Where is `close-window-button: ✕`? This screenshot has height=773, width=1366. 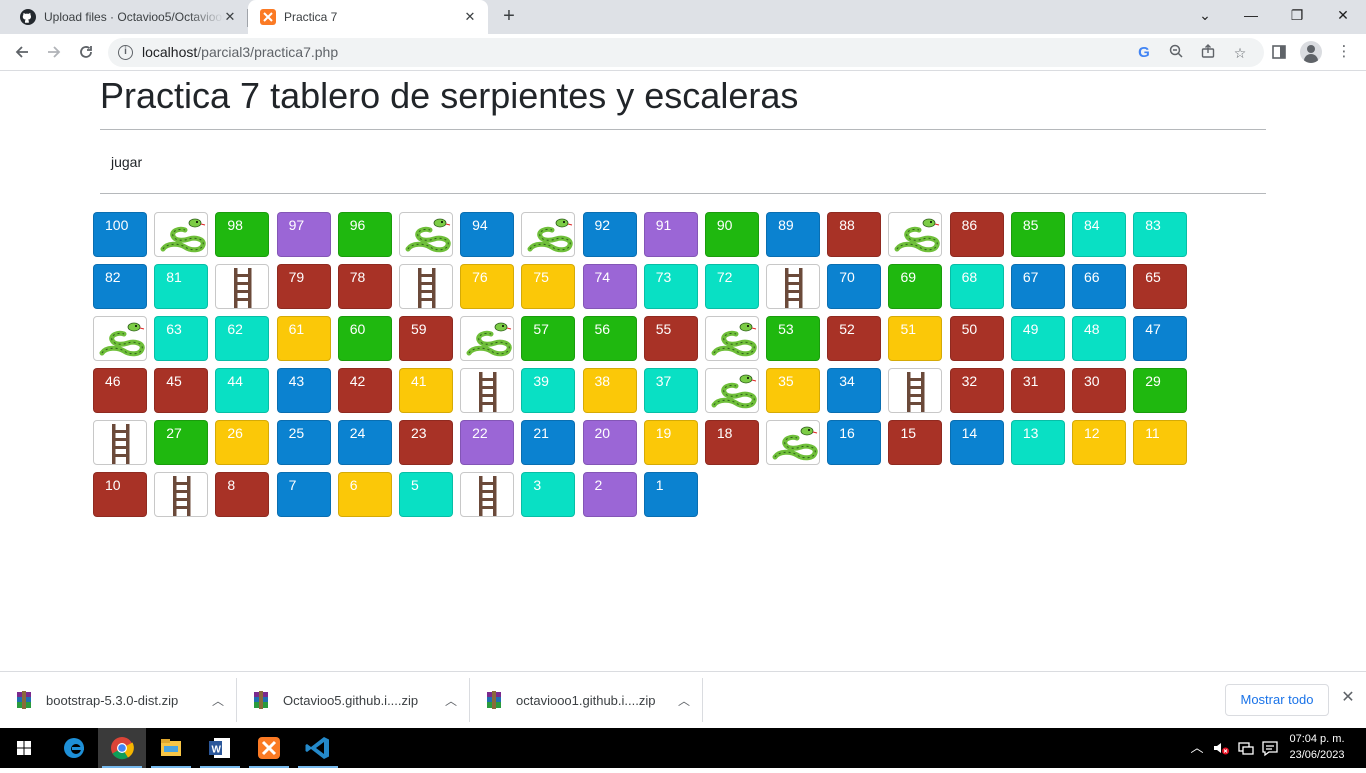 close-window-button: ✕ is located at coordinates (1343, 15).